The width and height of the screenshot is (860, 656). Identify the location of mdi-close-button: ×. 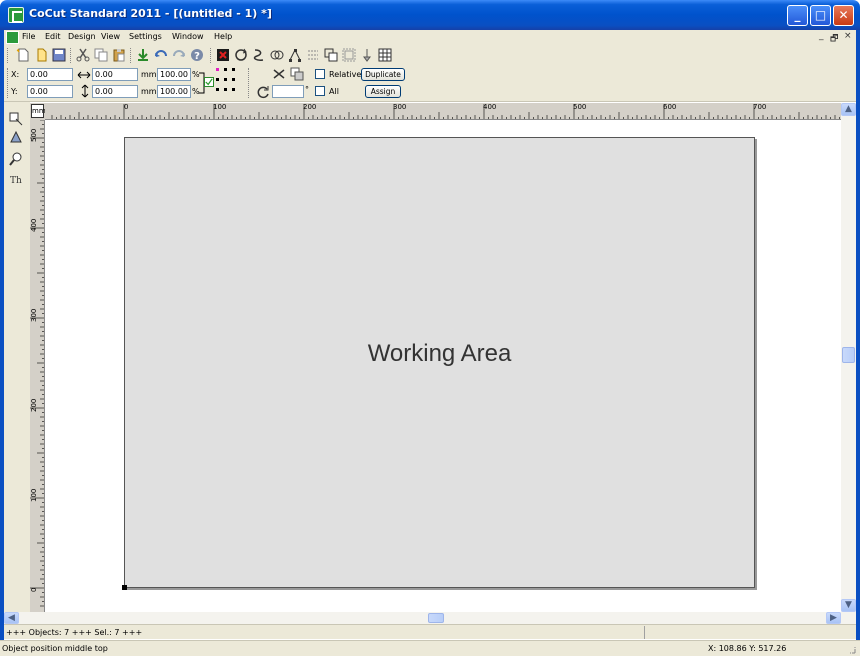
(848, 36).